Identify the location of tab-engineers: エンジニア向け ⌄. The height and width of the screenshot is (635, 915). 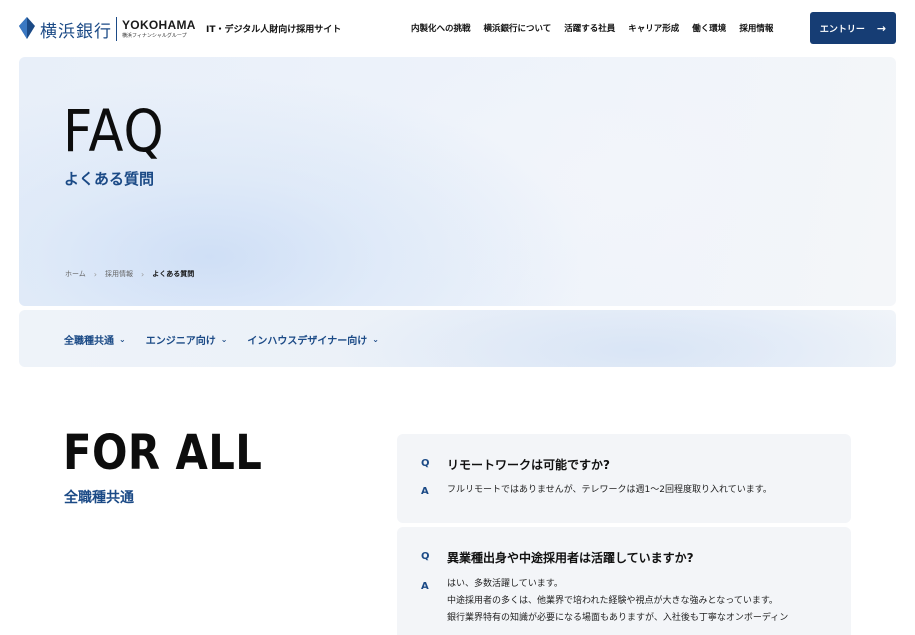
(187, 339).